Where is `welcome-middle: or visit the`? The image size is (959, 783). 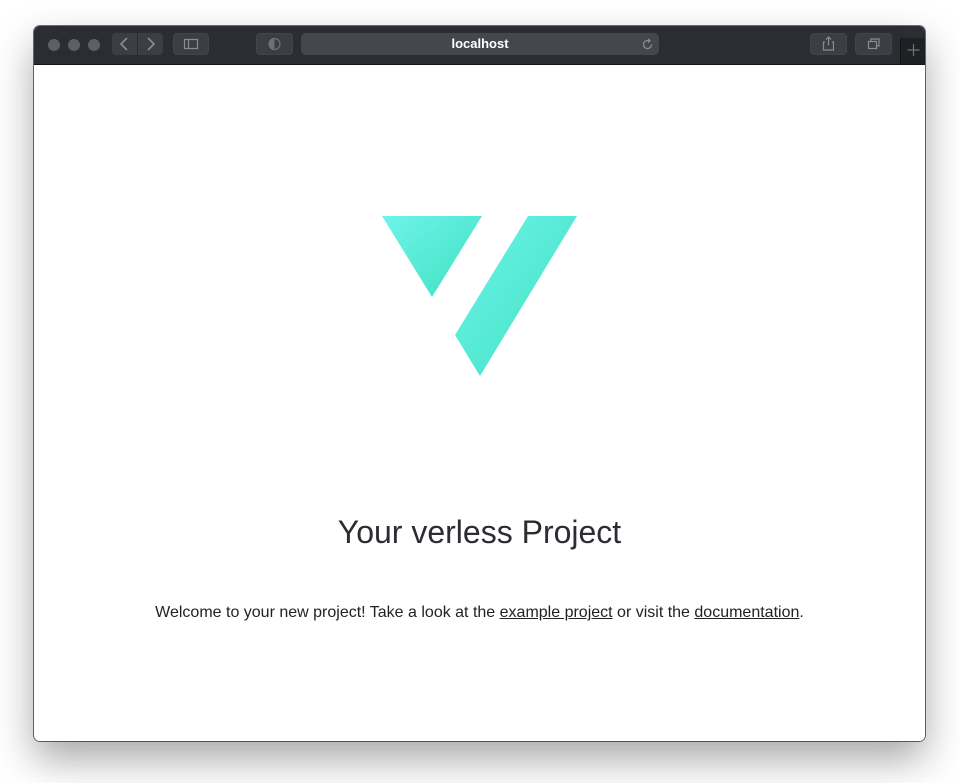
welcome-middle: or visit the is located at coordinates (653, 612).